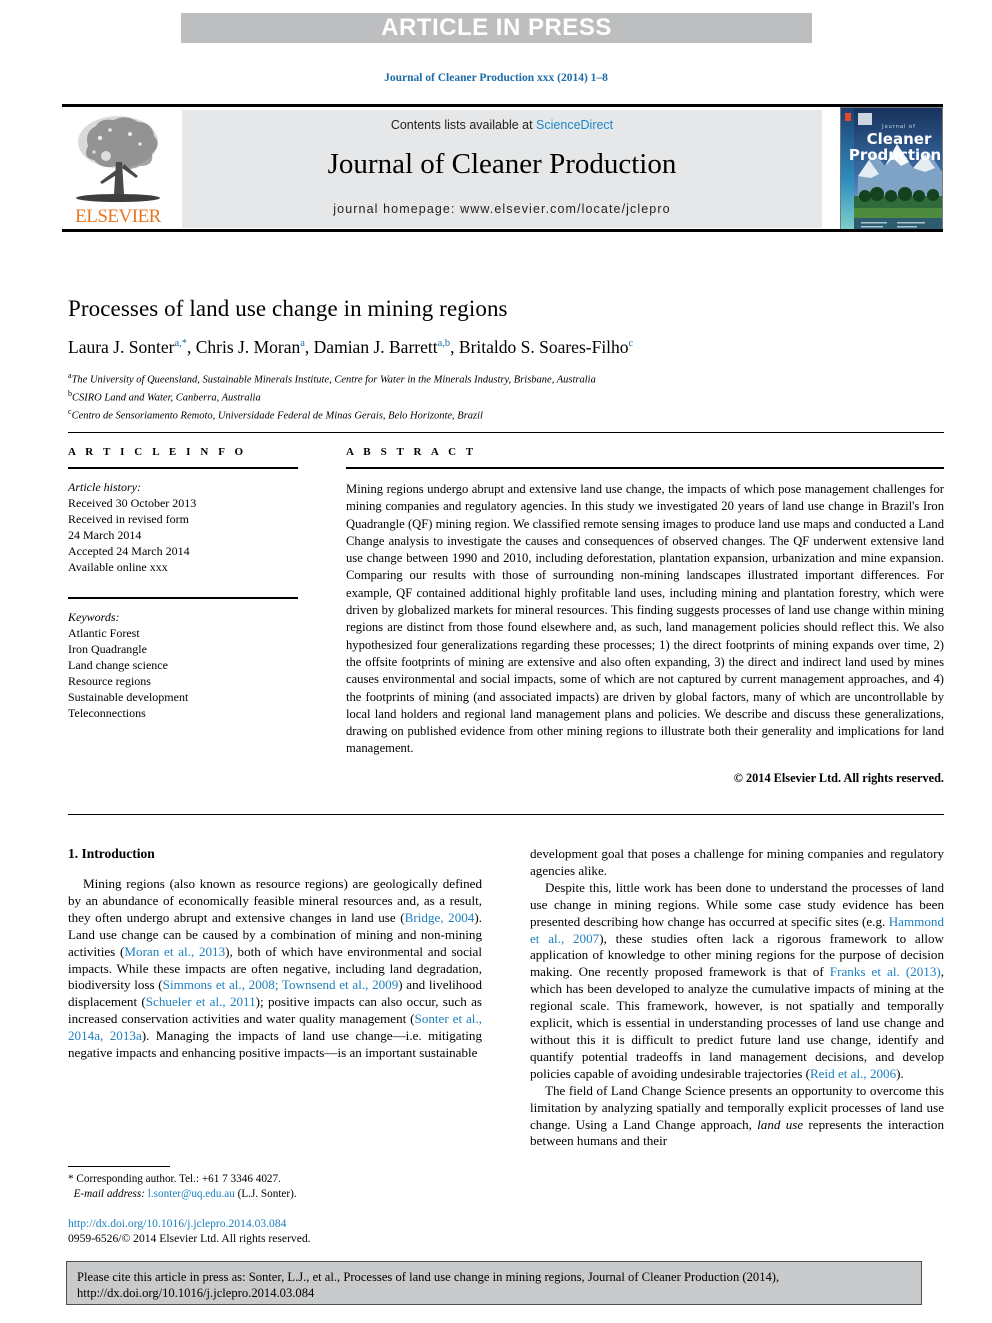 This screenshot has height=1323, width=992. Describe the element at coordinates (502, 164) in the screenshot. I see `journal-title: Journal of Cleaner Production` at that location.